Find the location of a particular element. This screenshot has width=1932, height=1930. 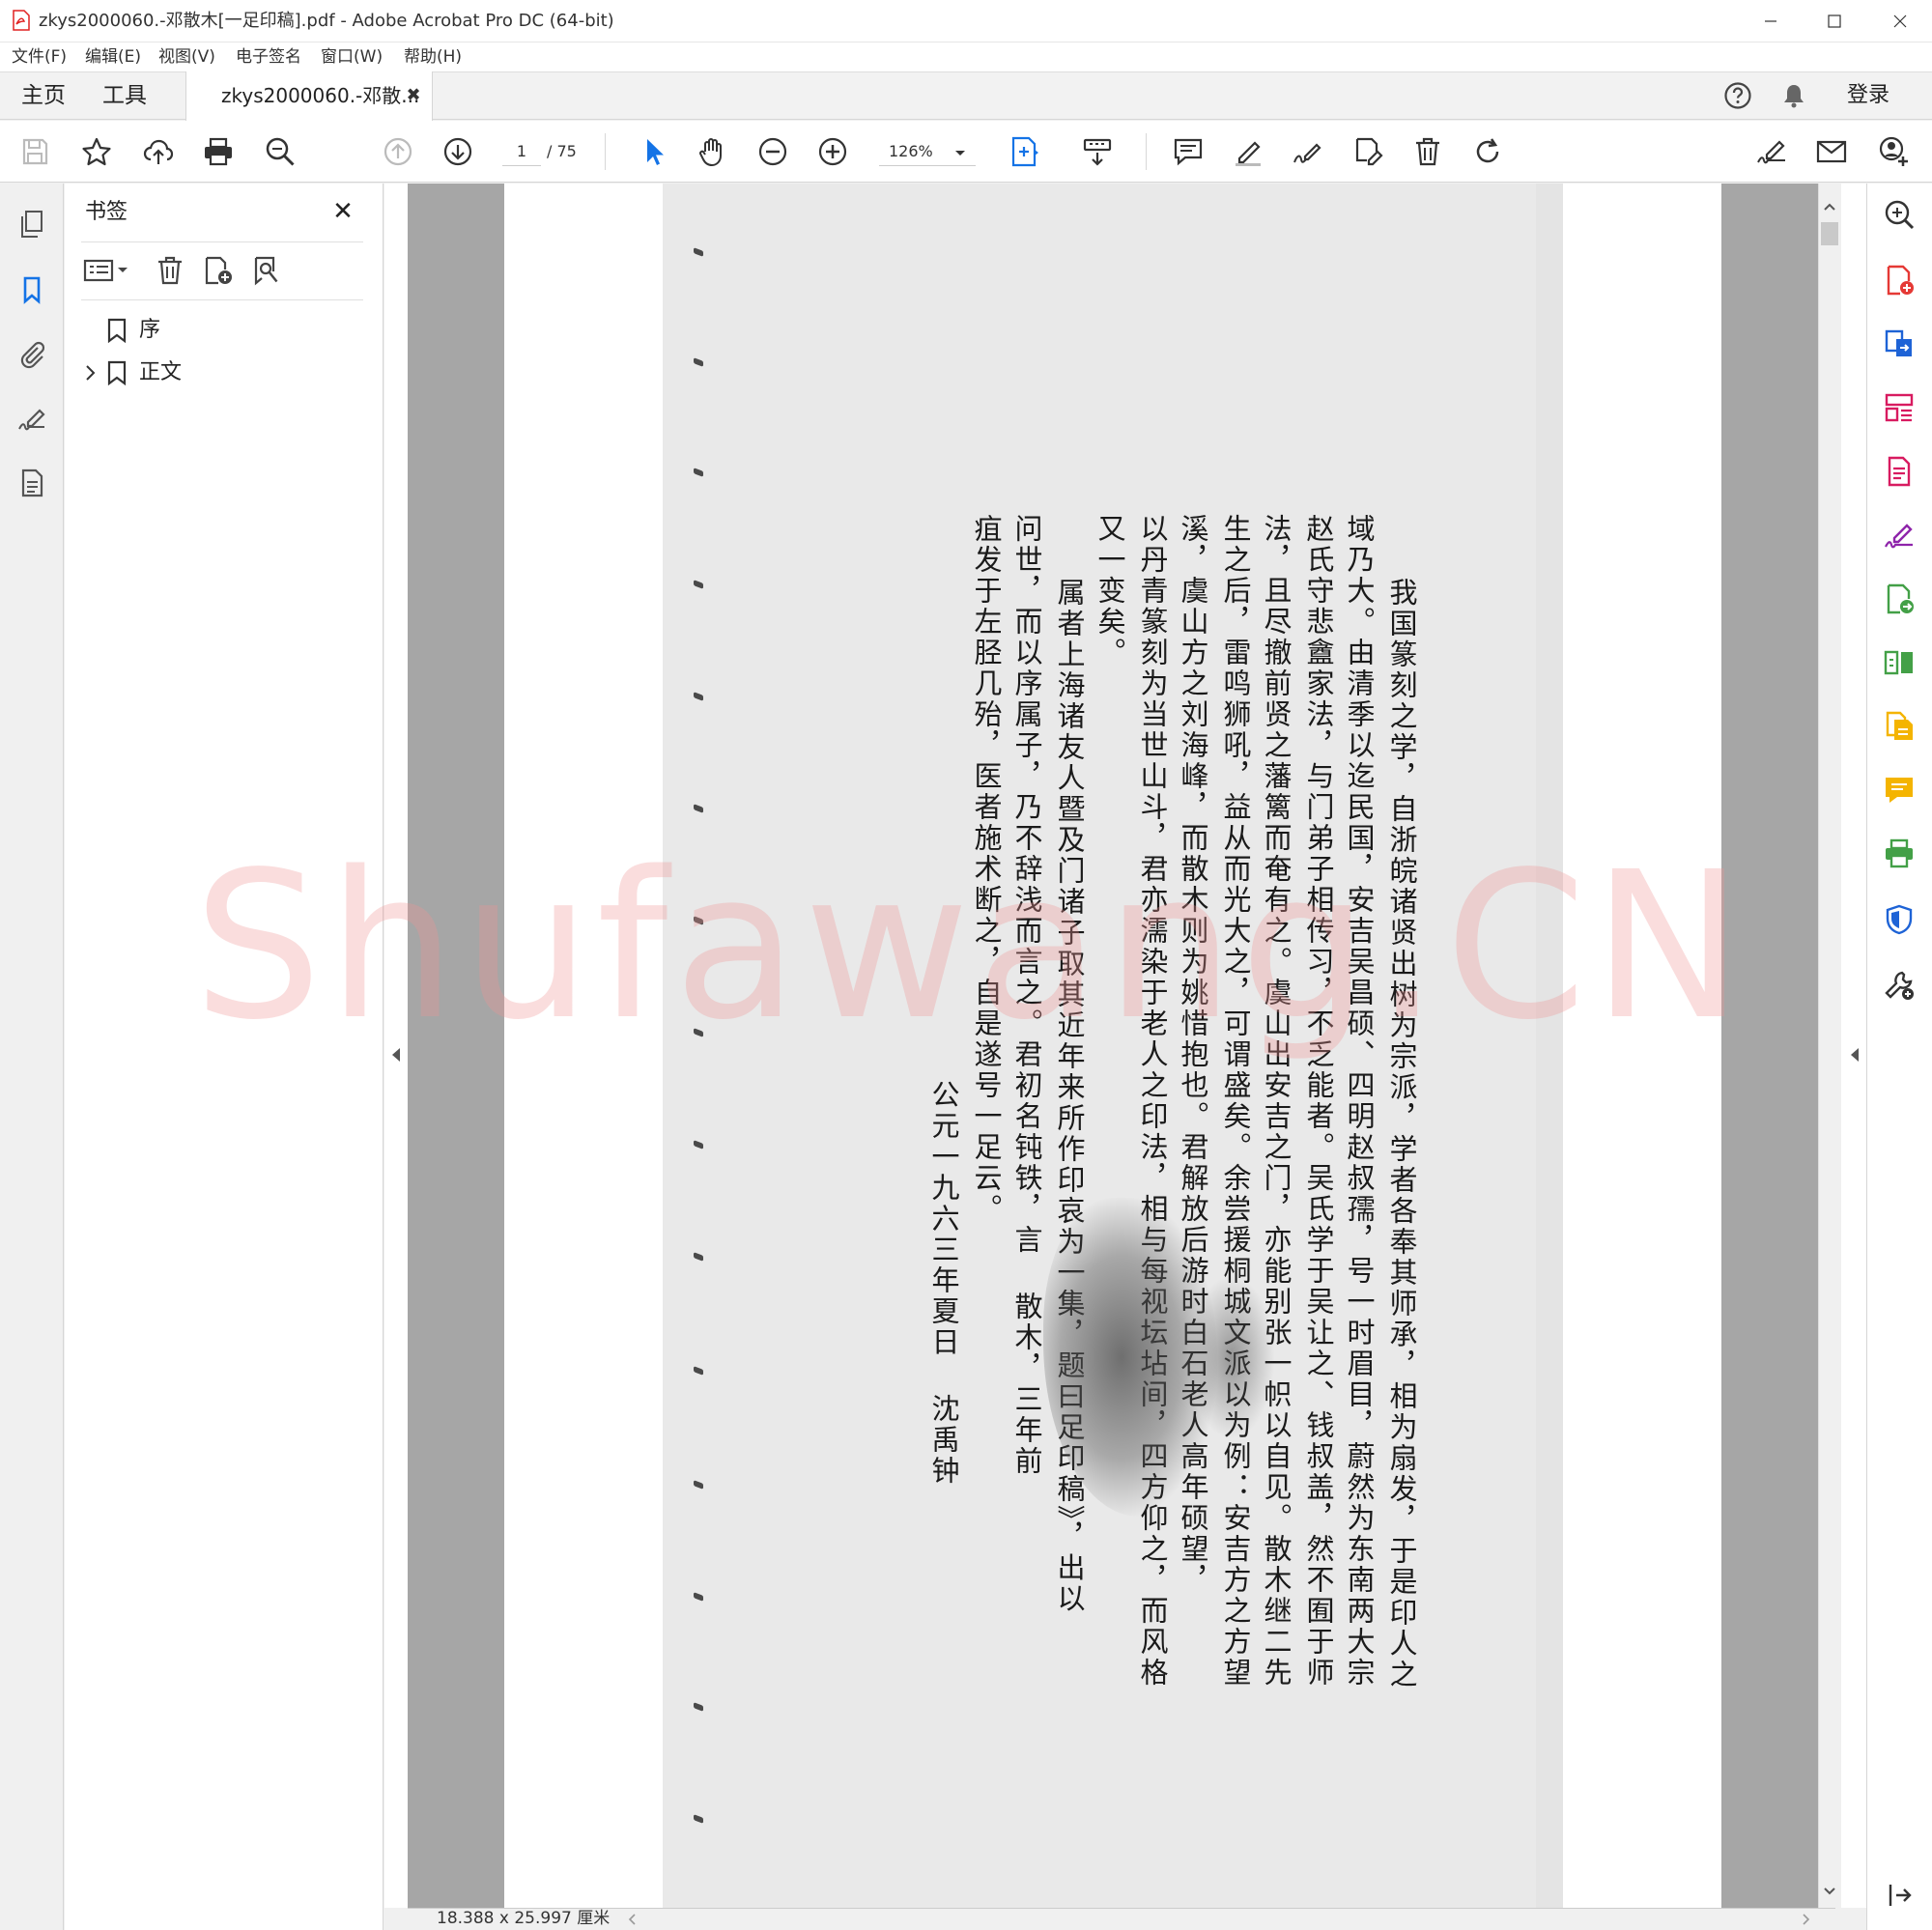

close-window-button is located at coordinates (1900, 22).